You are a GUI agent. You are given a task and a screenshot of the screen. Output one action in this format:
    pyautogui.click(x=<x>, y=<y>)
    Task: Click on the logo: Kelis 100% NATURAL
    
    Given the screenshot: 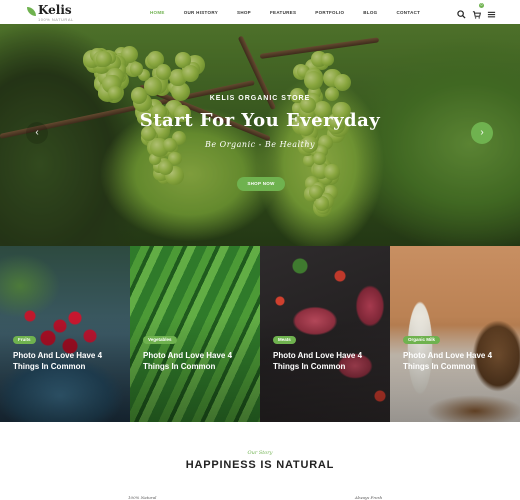 What is the action you would take?
    pyautogui.click(x=50, y=12)
    